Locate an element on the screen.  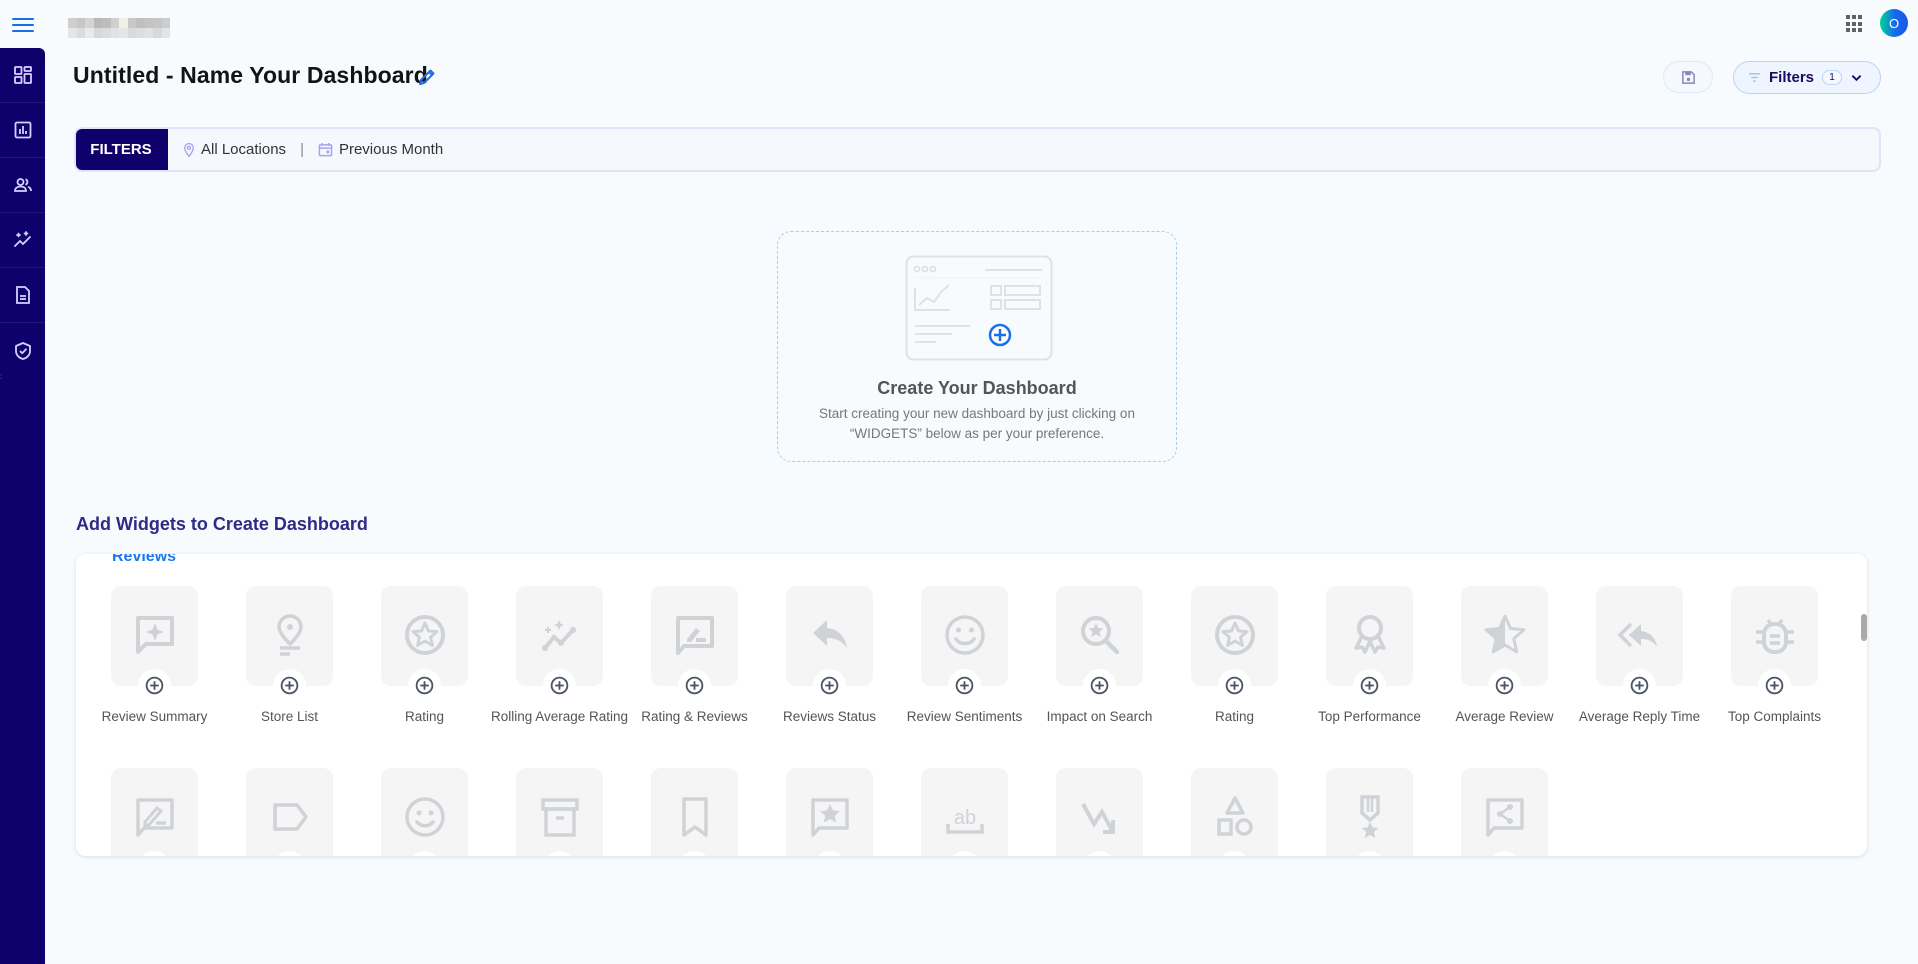
trend-sparkle-icon is located at coordinates (558, 635).